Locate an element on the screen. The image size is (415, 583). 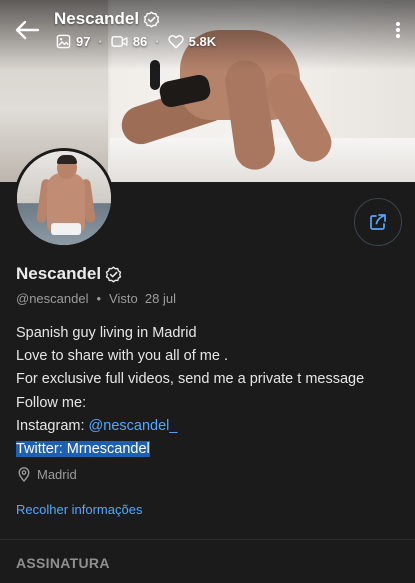
bio-twitter-line: Twitter: Mrnescandel is located at coordinates (190, 449).